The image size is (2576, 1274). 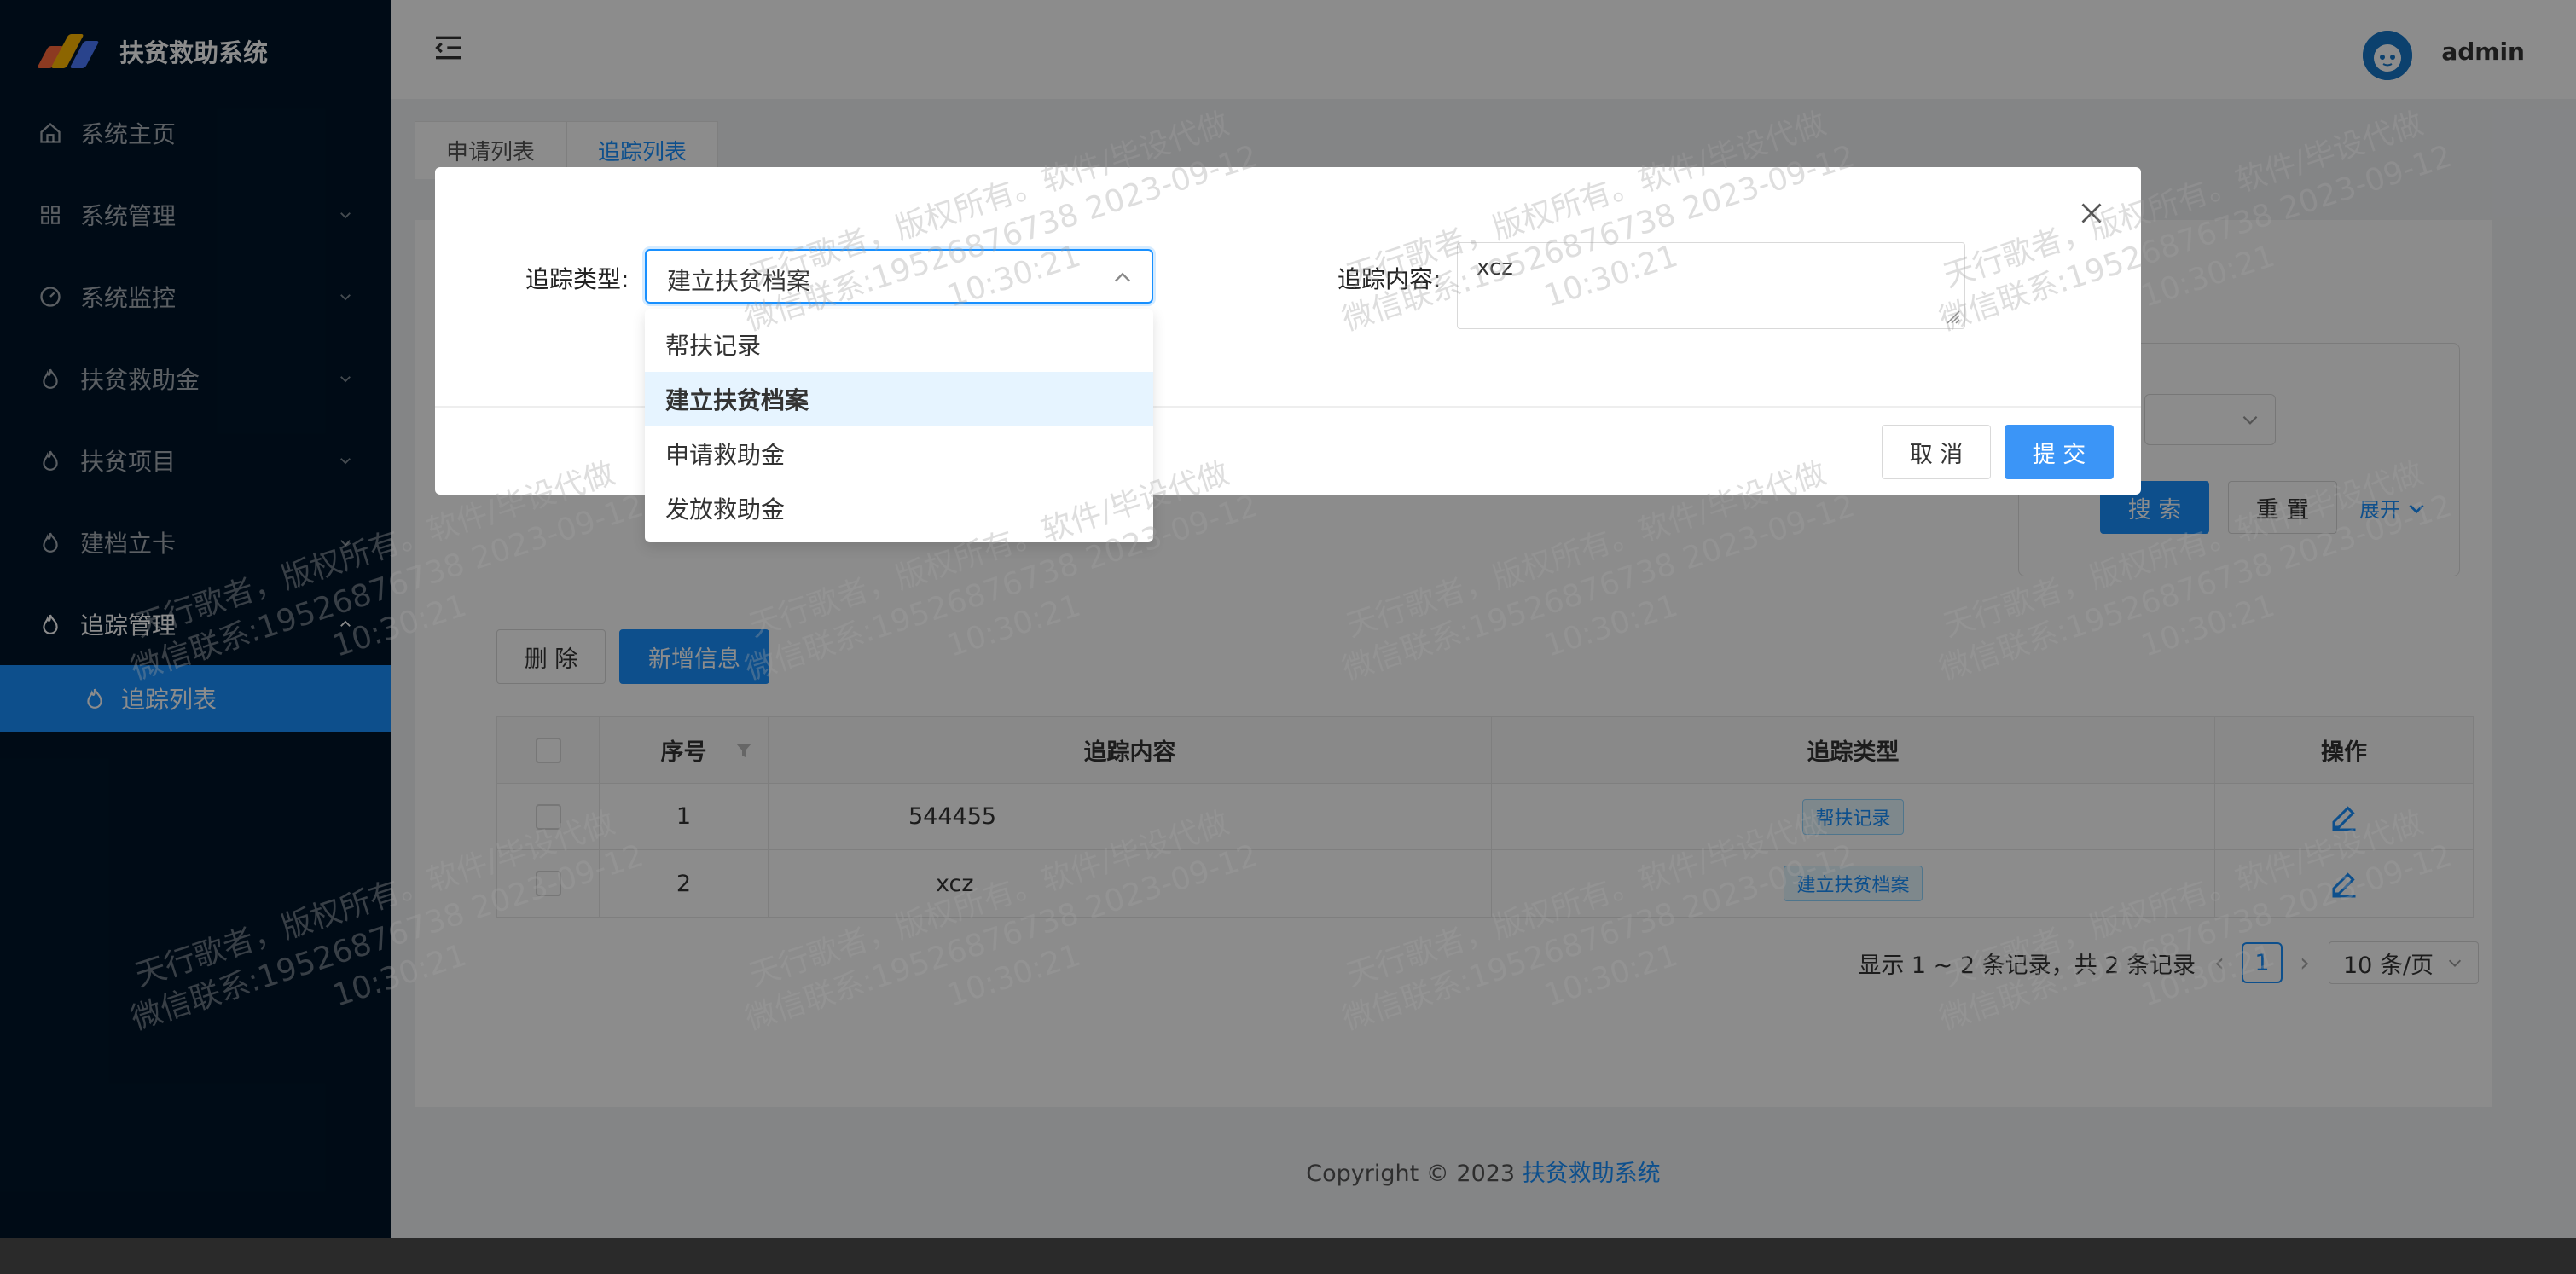 I want to click on dropdown-option: 发放救助金, so click(x=899, y=508).